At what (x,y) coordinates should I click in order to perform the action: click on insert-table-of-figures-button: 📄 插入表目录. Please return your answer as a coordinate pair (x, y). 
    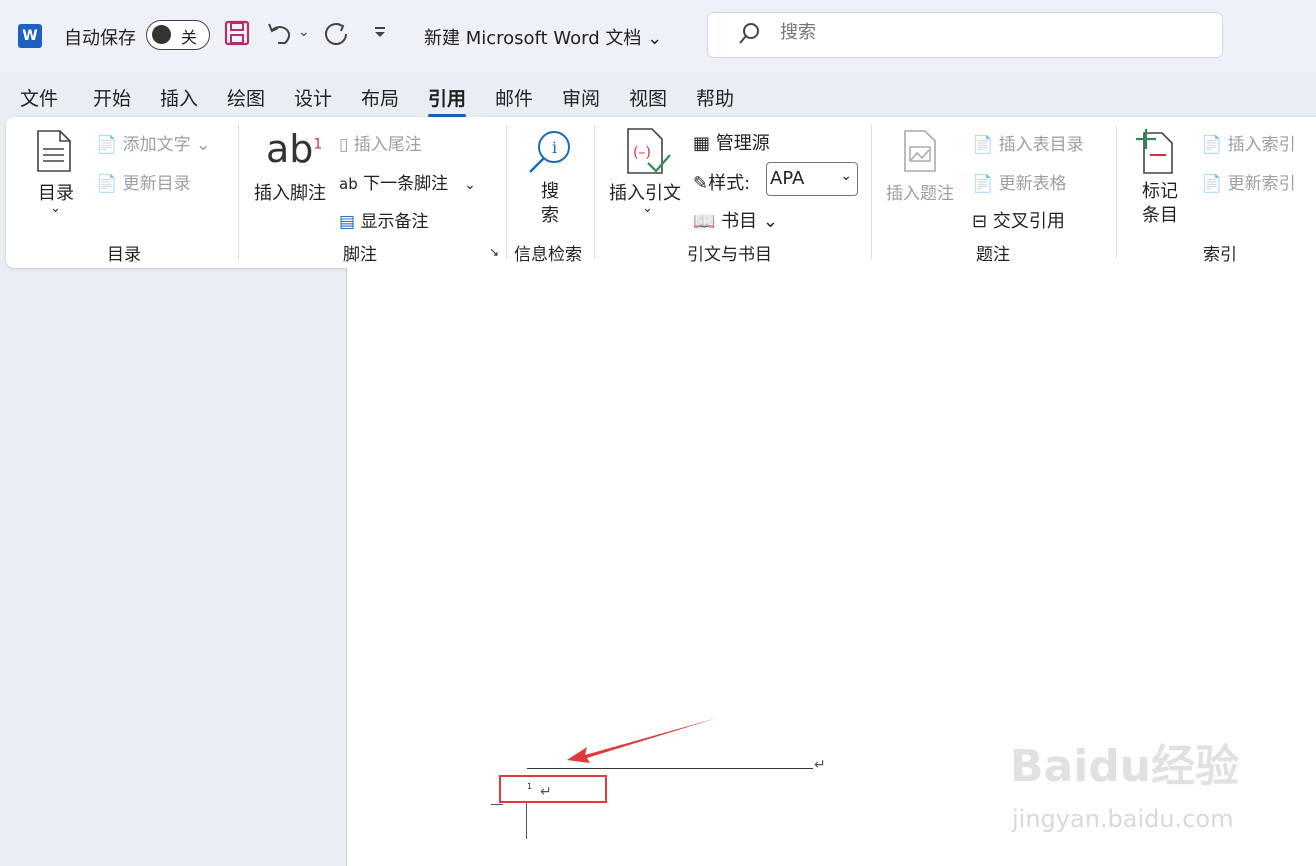
    Looking at the image, I should click on (1028, 145).